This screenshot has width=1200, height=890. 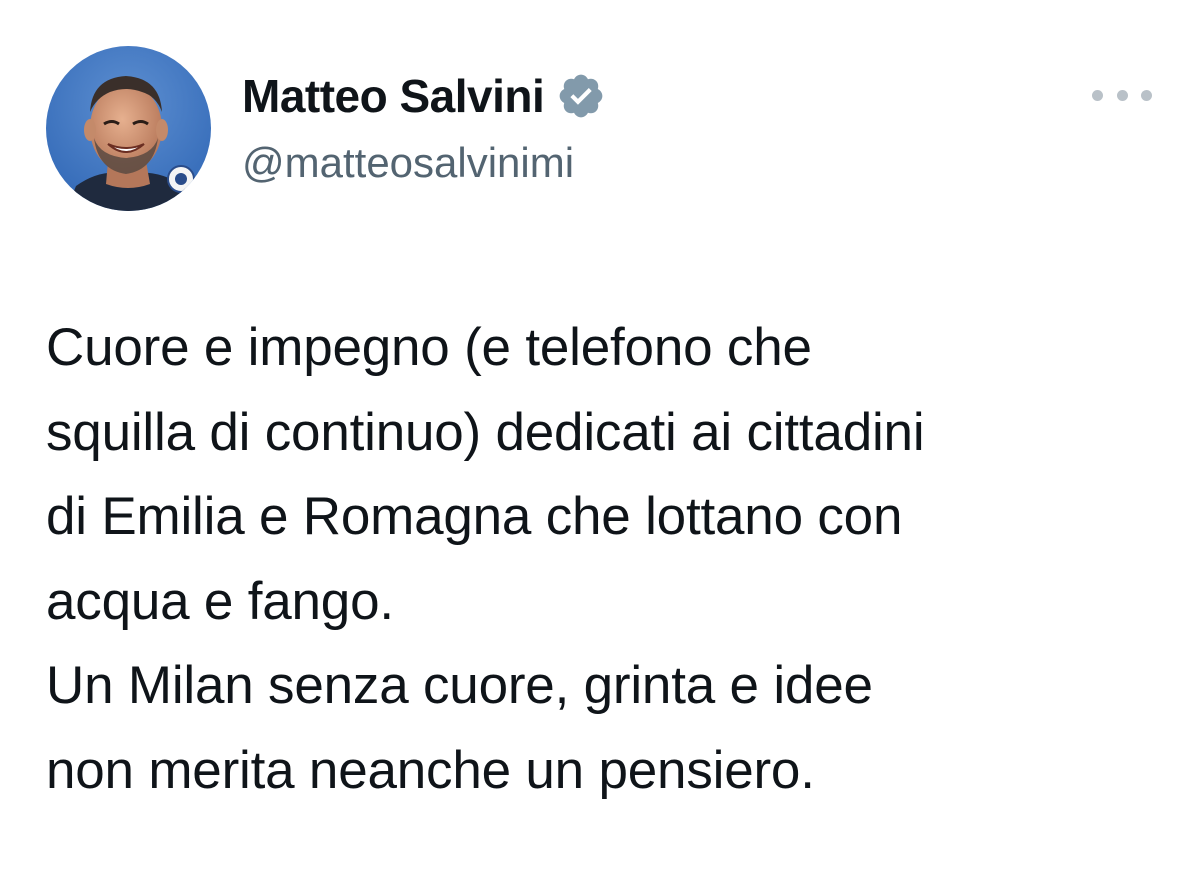 I want to click on tweet-text-line: di Emilia e Romagna che lottano con, so click(x=474, y=516).